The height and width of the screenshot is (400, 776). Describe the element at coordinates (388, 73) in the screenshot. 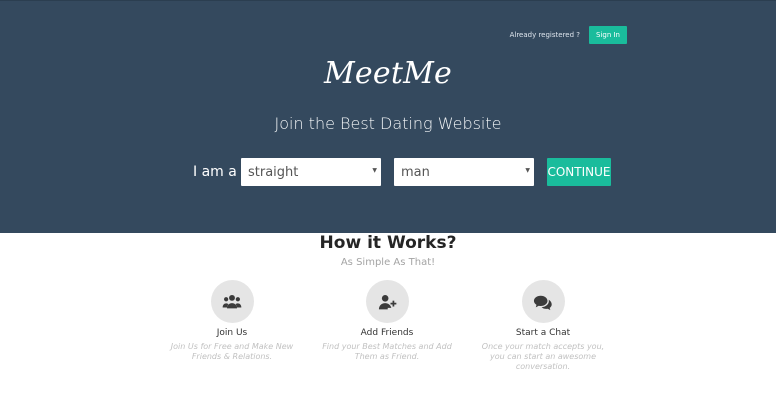

I see `site-logo: MeetMe` at that location.